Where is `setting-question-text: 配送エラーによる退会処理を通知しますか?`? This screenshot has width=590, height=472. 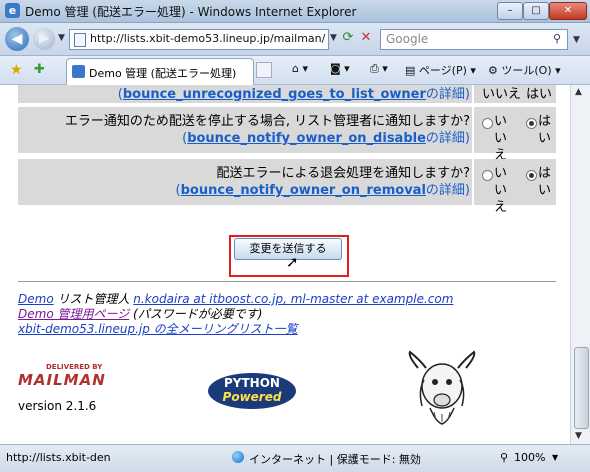 setting-question-text: 配送エラーによる退会処理を通知しますか? is located at coordinates (343, 173).